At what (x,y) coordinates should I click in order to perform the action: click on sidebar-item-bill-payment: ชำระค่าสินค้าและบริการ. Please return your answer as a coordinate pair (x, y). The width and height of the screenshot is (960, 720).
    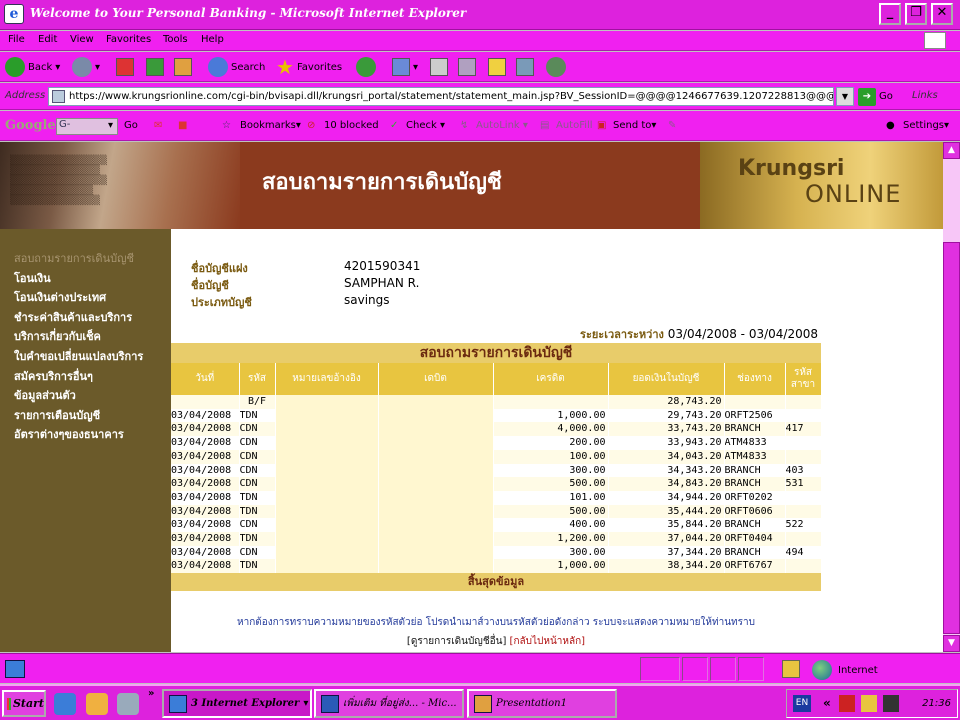
    Looking at the image, I should click on (85, 318).